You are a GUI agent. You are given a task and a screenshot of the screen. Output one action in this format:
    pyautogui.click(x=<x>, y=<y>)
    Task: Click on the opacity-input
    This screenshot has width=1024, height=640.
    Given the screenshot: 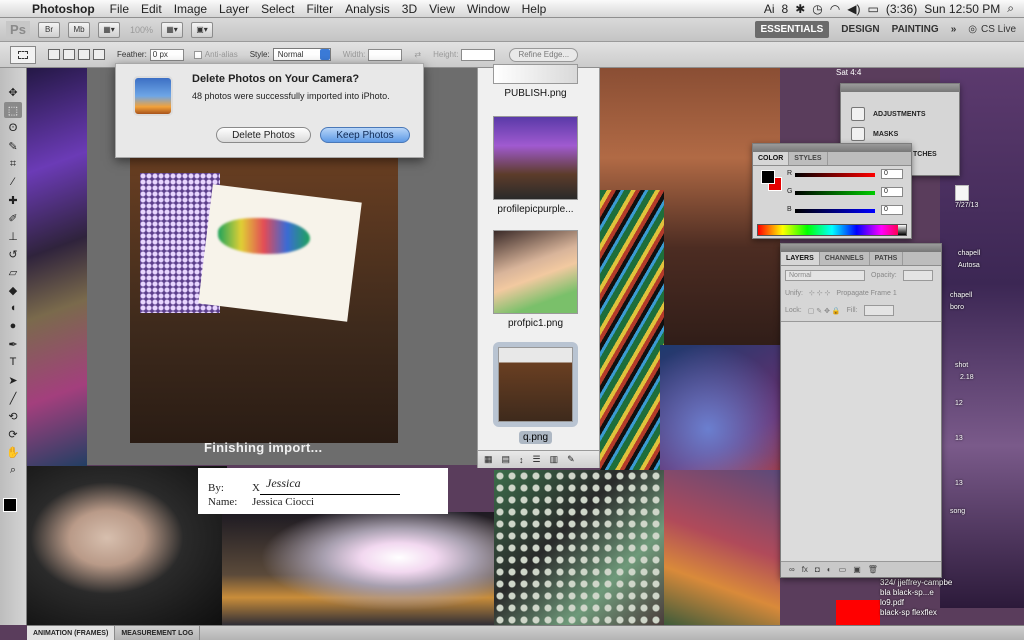 What is the action you would take?
    pyautogui.click(x=917, y=275)
    